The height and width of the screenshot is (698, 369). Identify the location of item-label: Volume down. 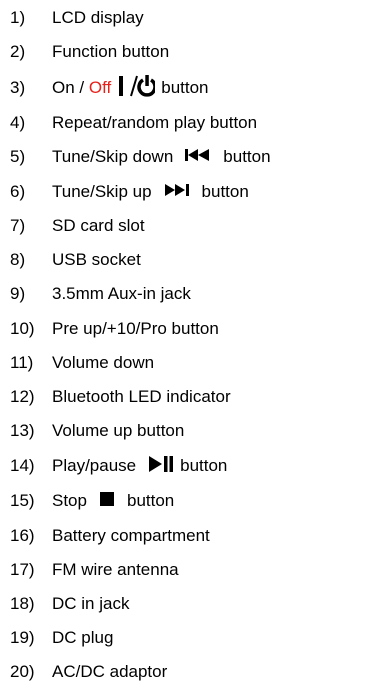
(103, 362).